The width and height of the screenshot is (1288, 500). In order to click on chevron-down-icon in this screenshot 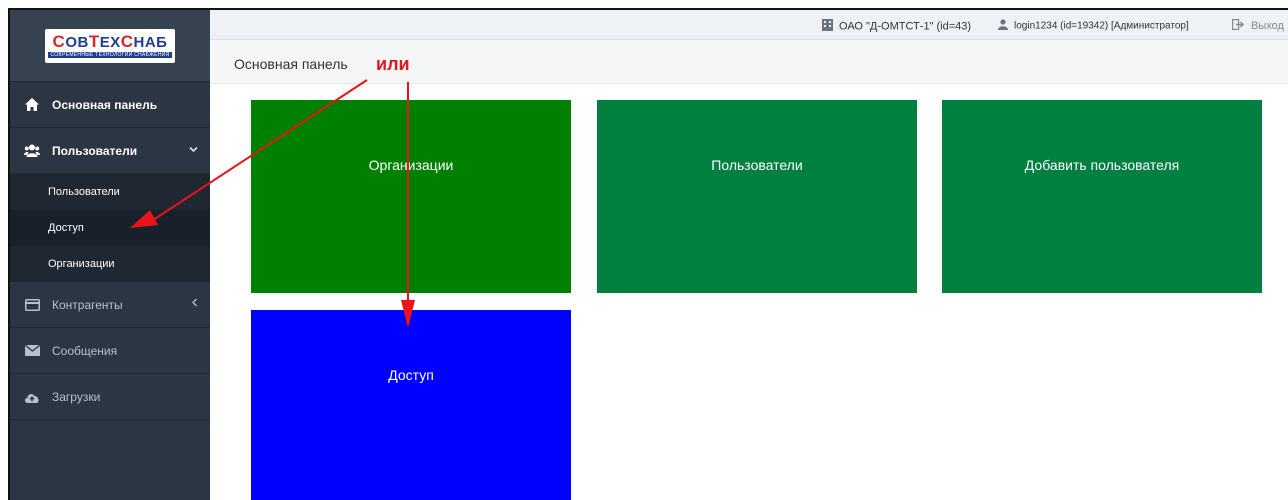, I will do `click(193, 150)`.